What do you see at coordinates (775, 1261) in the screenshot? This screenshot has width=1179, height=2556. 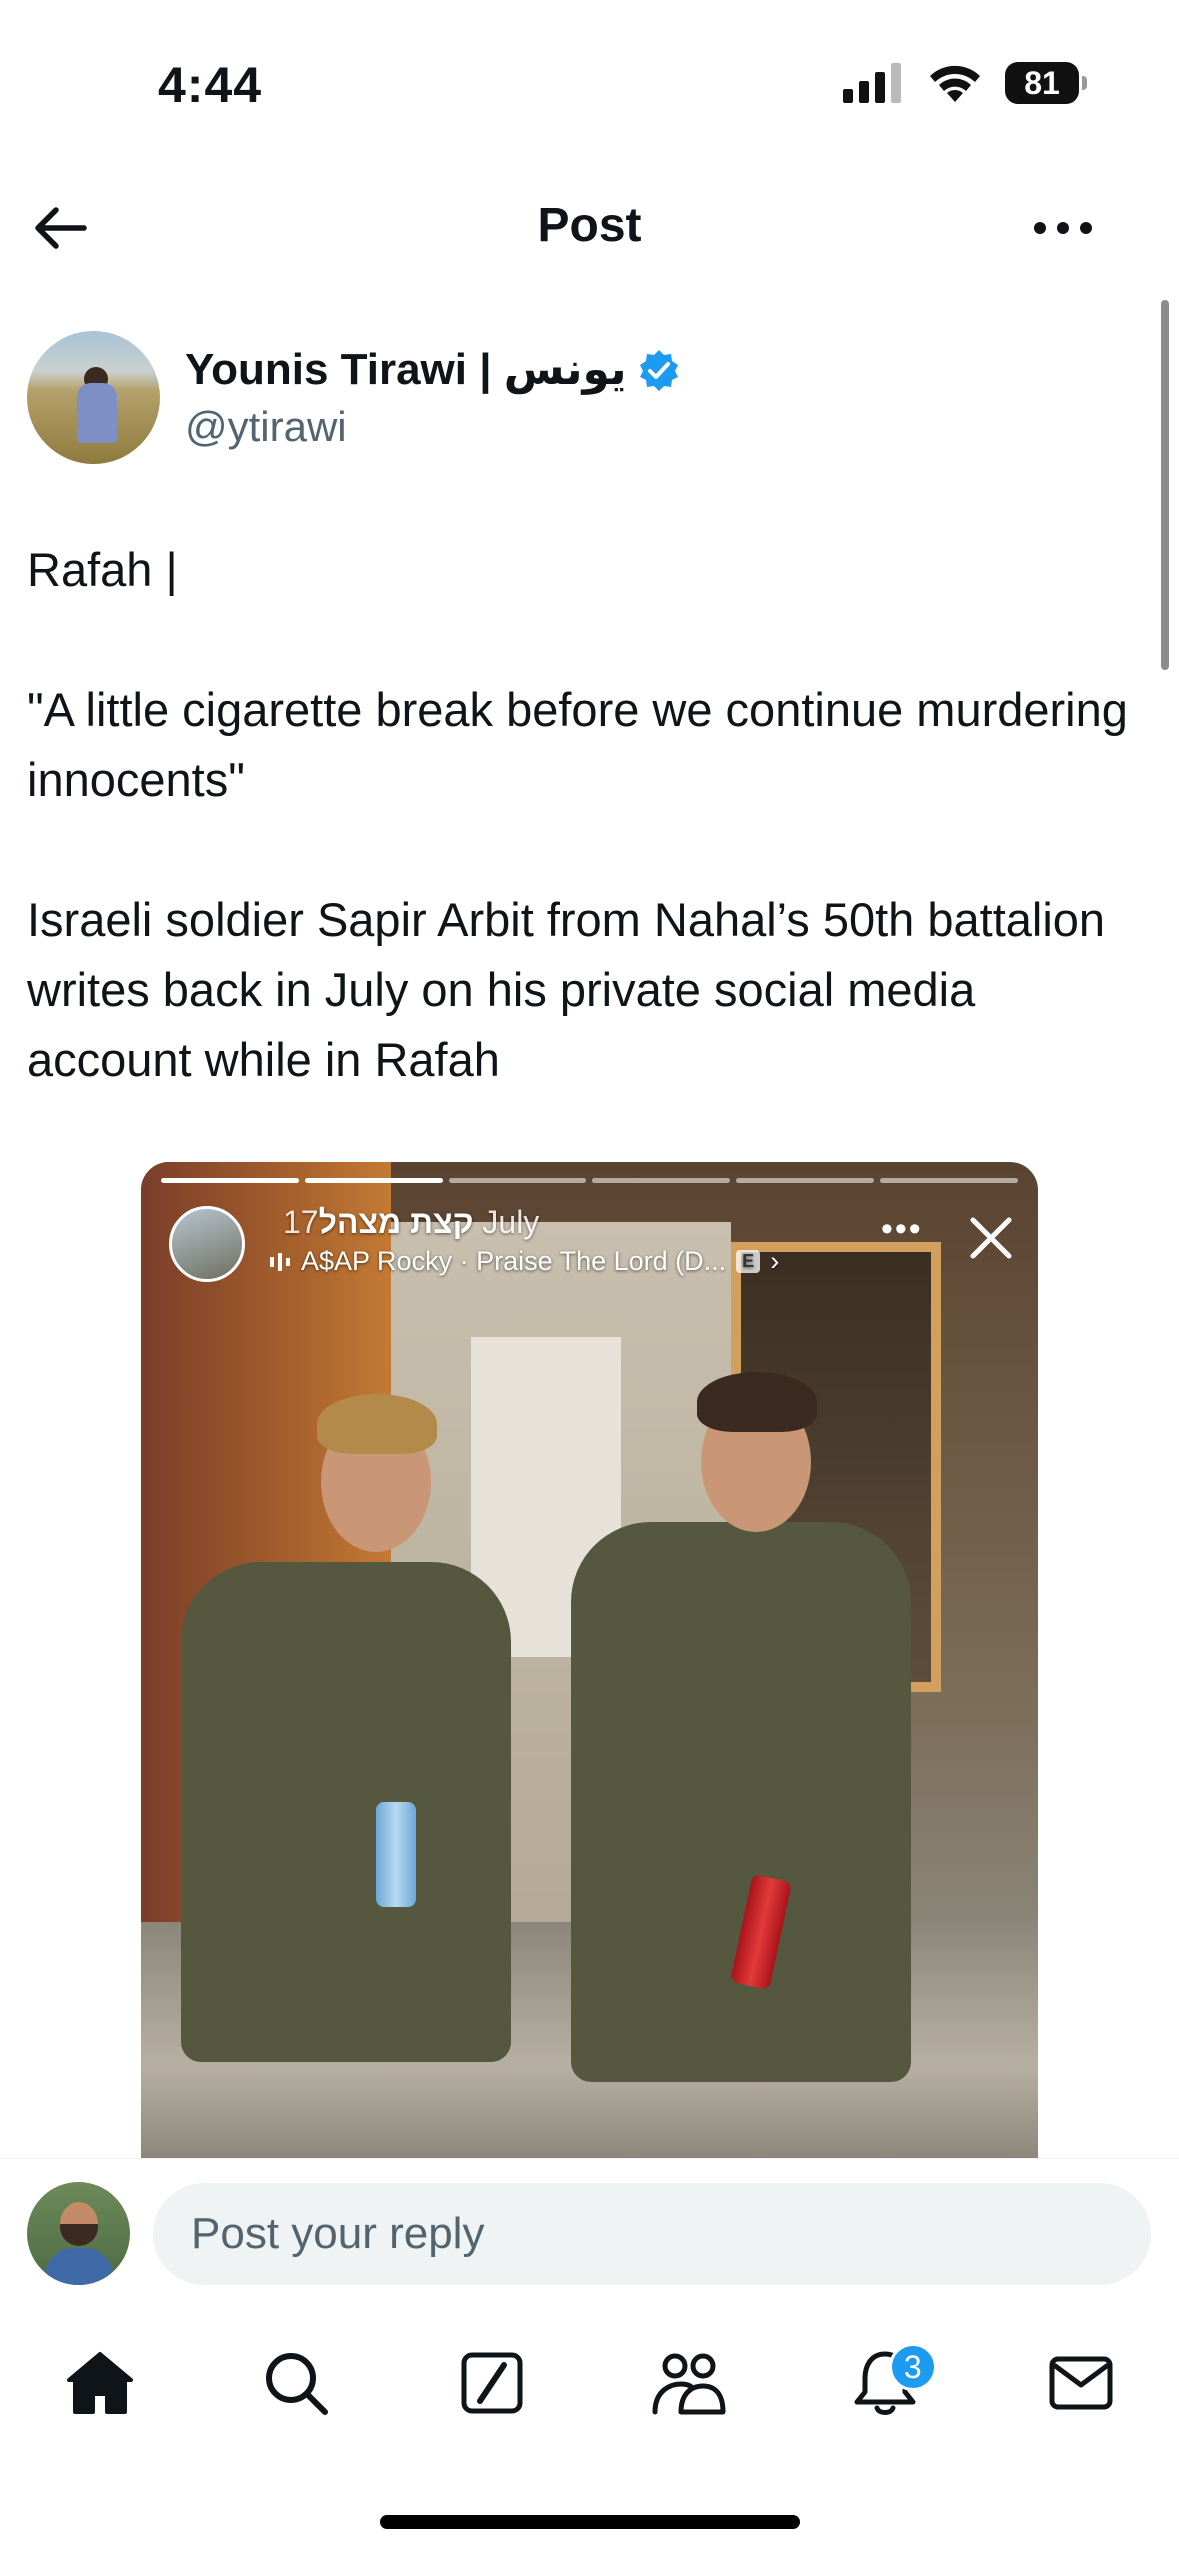 I see `chevron-right-icon: ›` at bounding box center [775, 1261].